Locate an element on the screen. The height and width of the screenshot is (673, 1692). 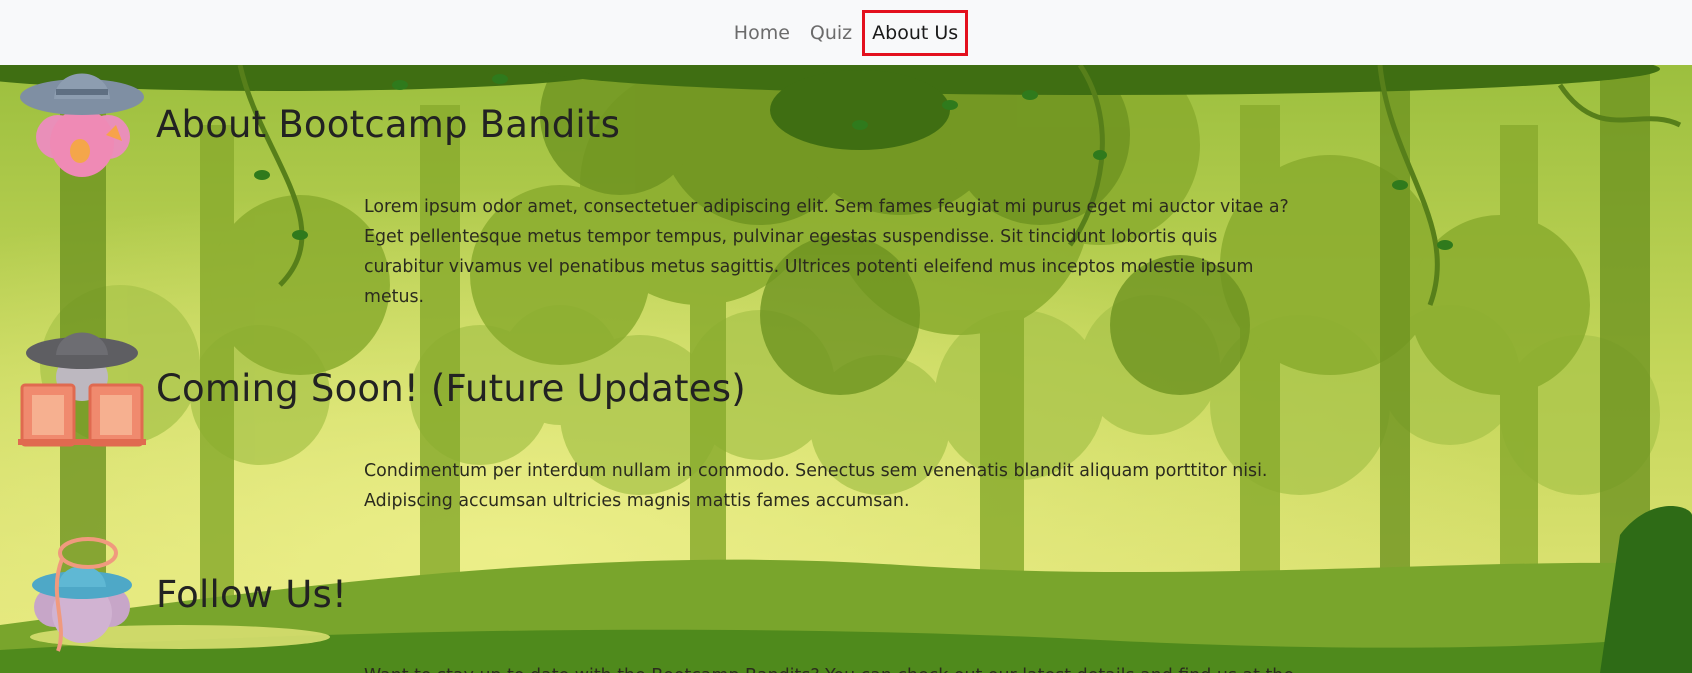
nav-link-home: Home is located at coordinates (762, 33).